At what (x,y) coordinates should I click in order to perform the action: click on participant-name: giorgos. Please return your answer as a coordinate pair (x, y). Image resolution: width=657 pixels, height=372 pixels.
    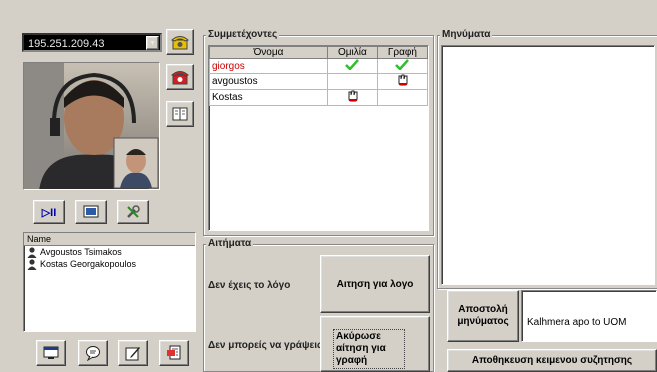
    Looking at the image, I should click on (268, 66).